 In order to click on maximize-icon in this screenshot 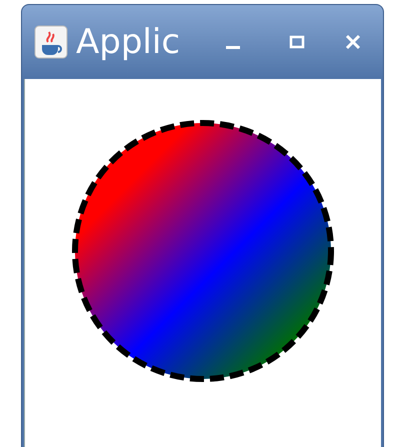, I will do `click(297, 42)`.